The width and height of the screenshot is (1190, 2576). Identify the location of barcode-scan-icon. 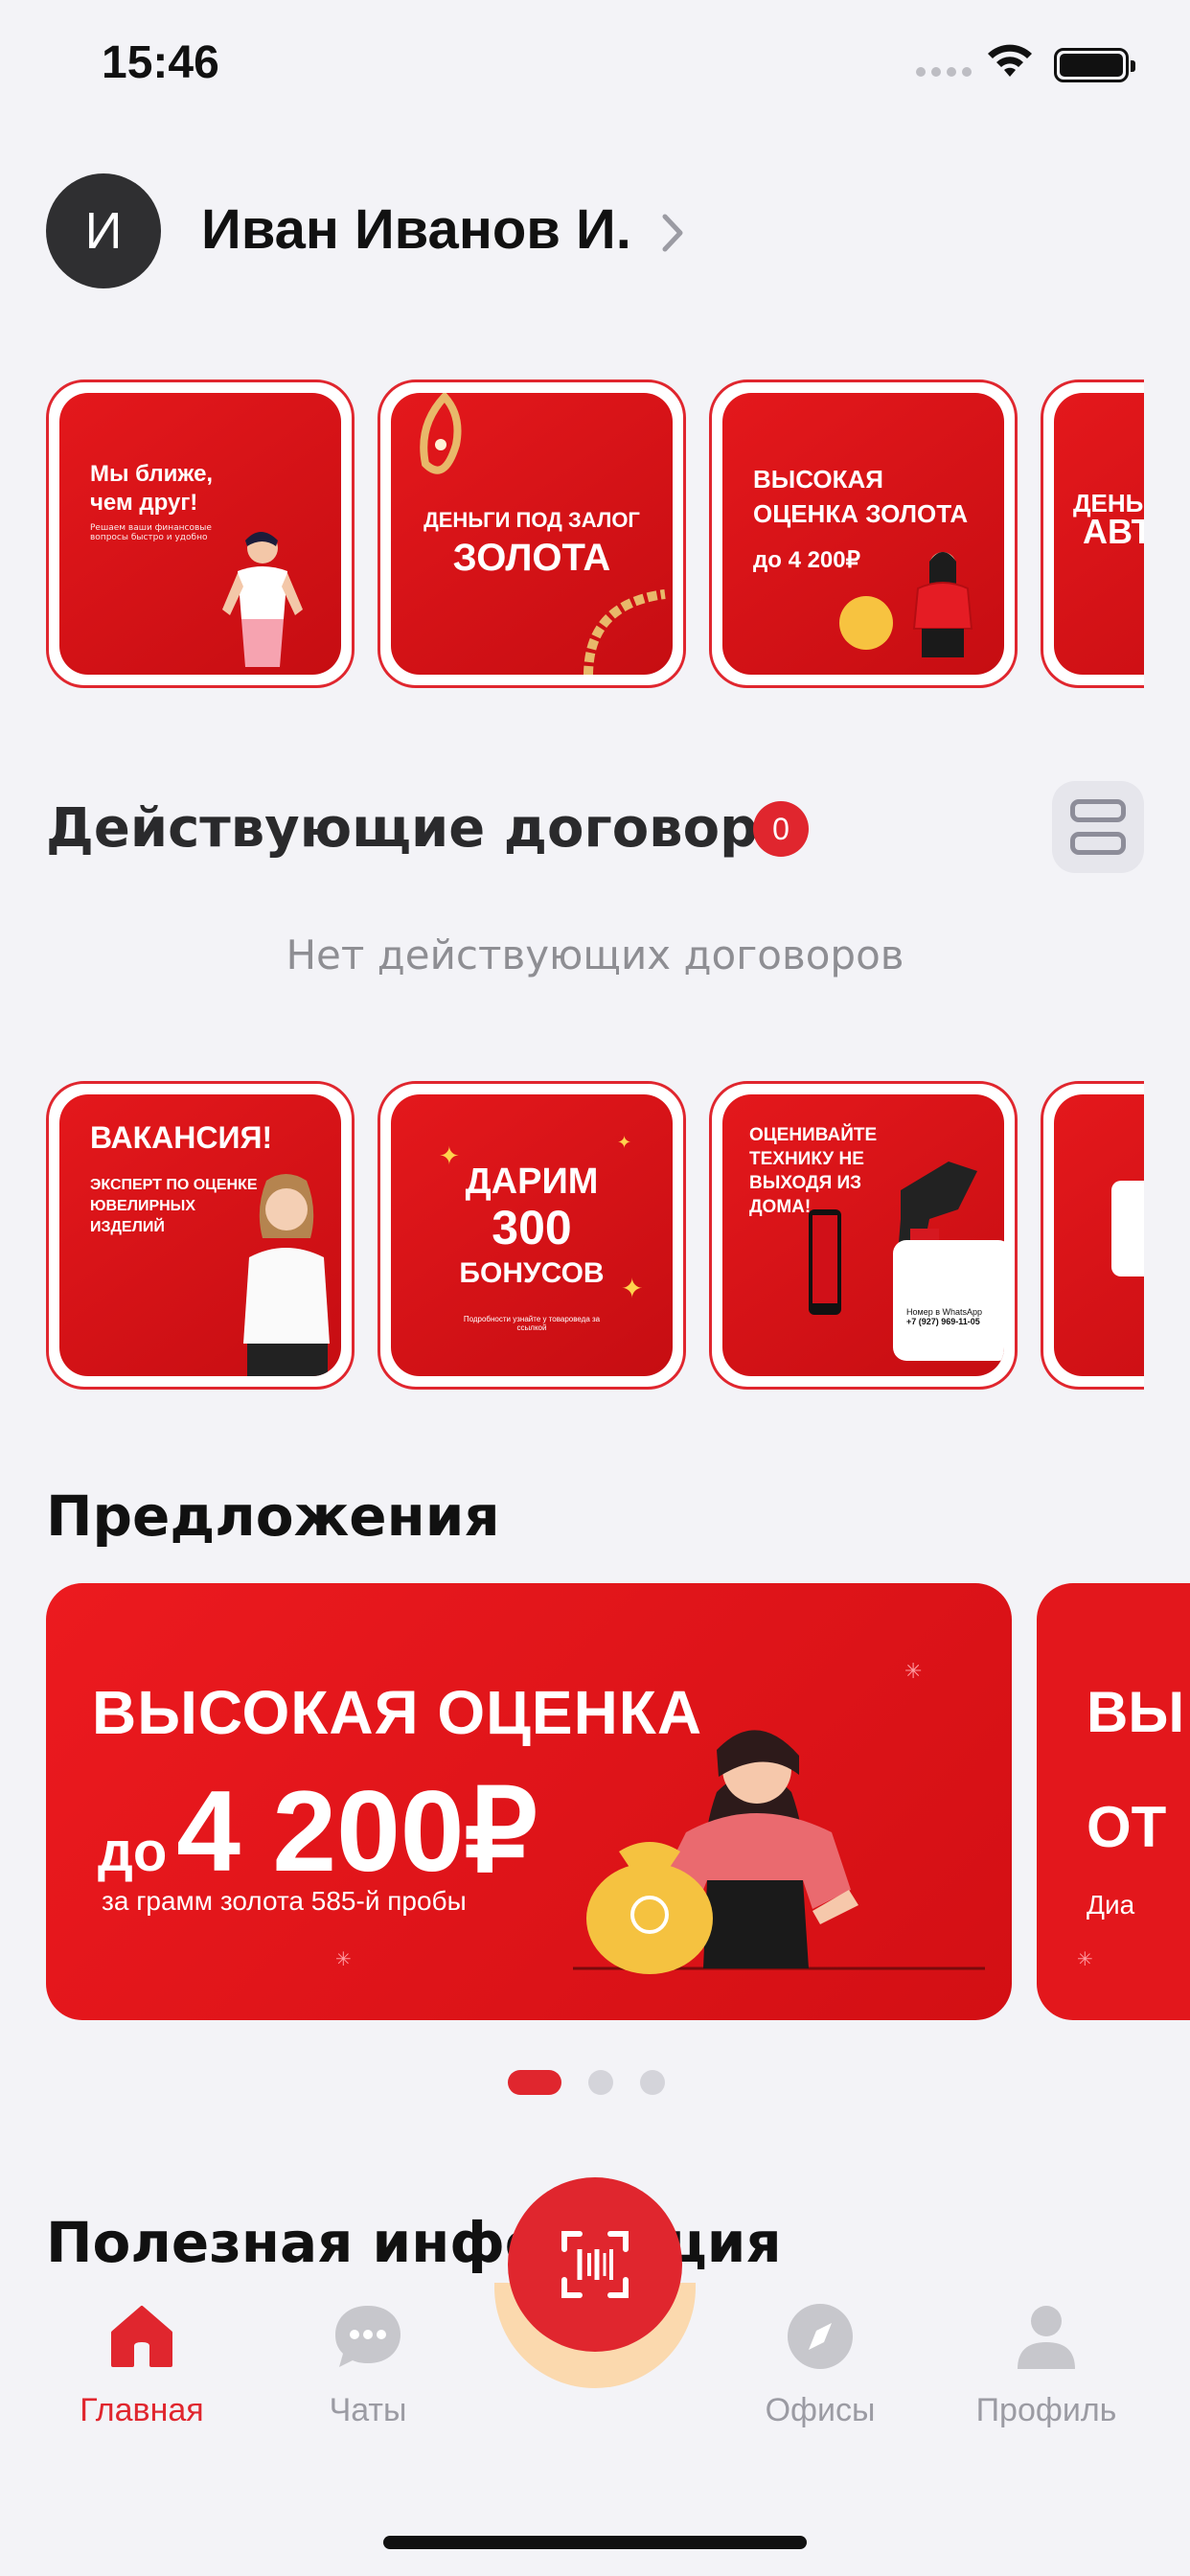
(595, 2264).